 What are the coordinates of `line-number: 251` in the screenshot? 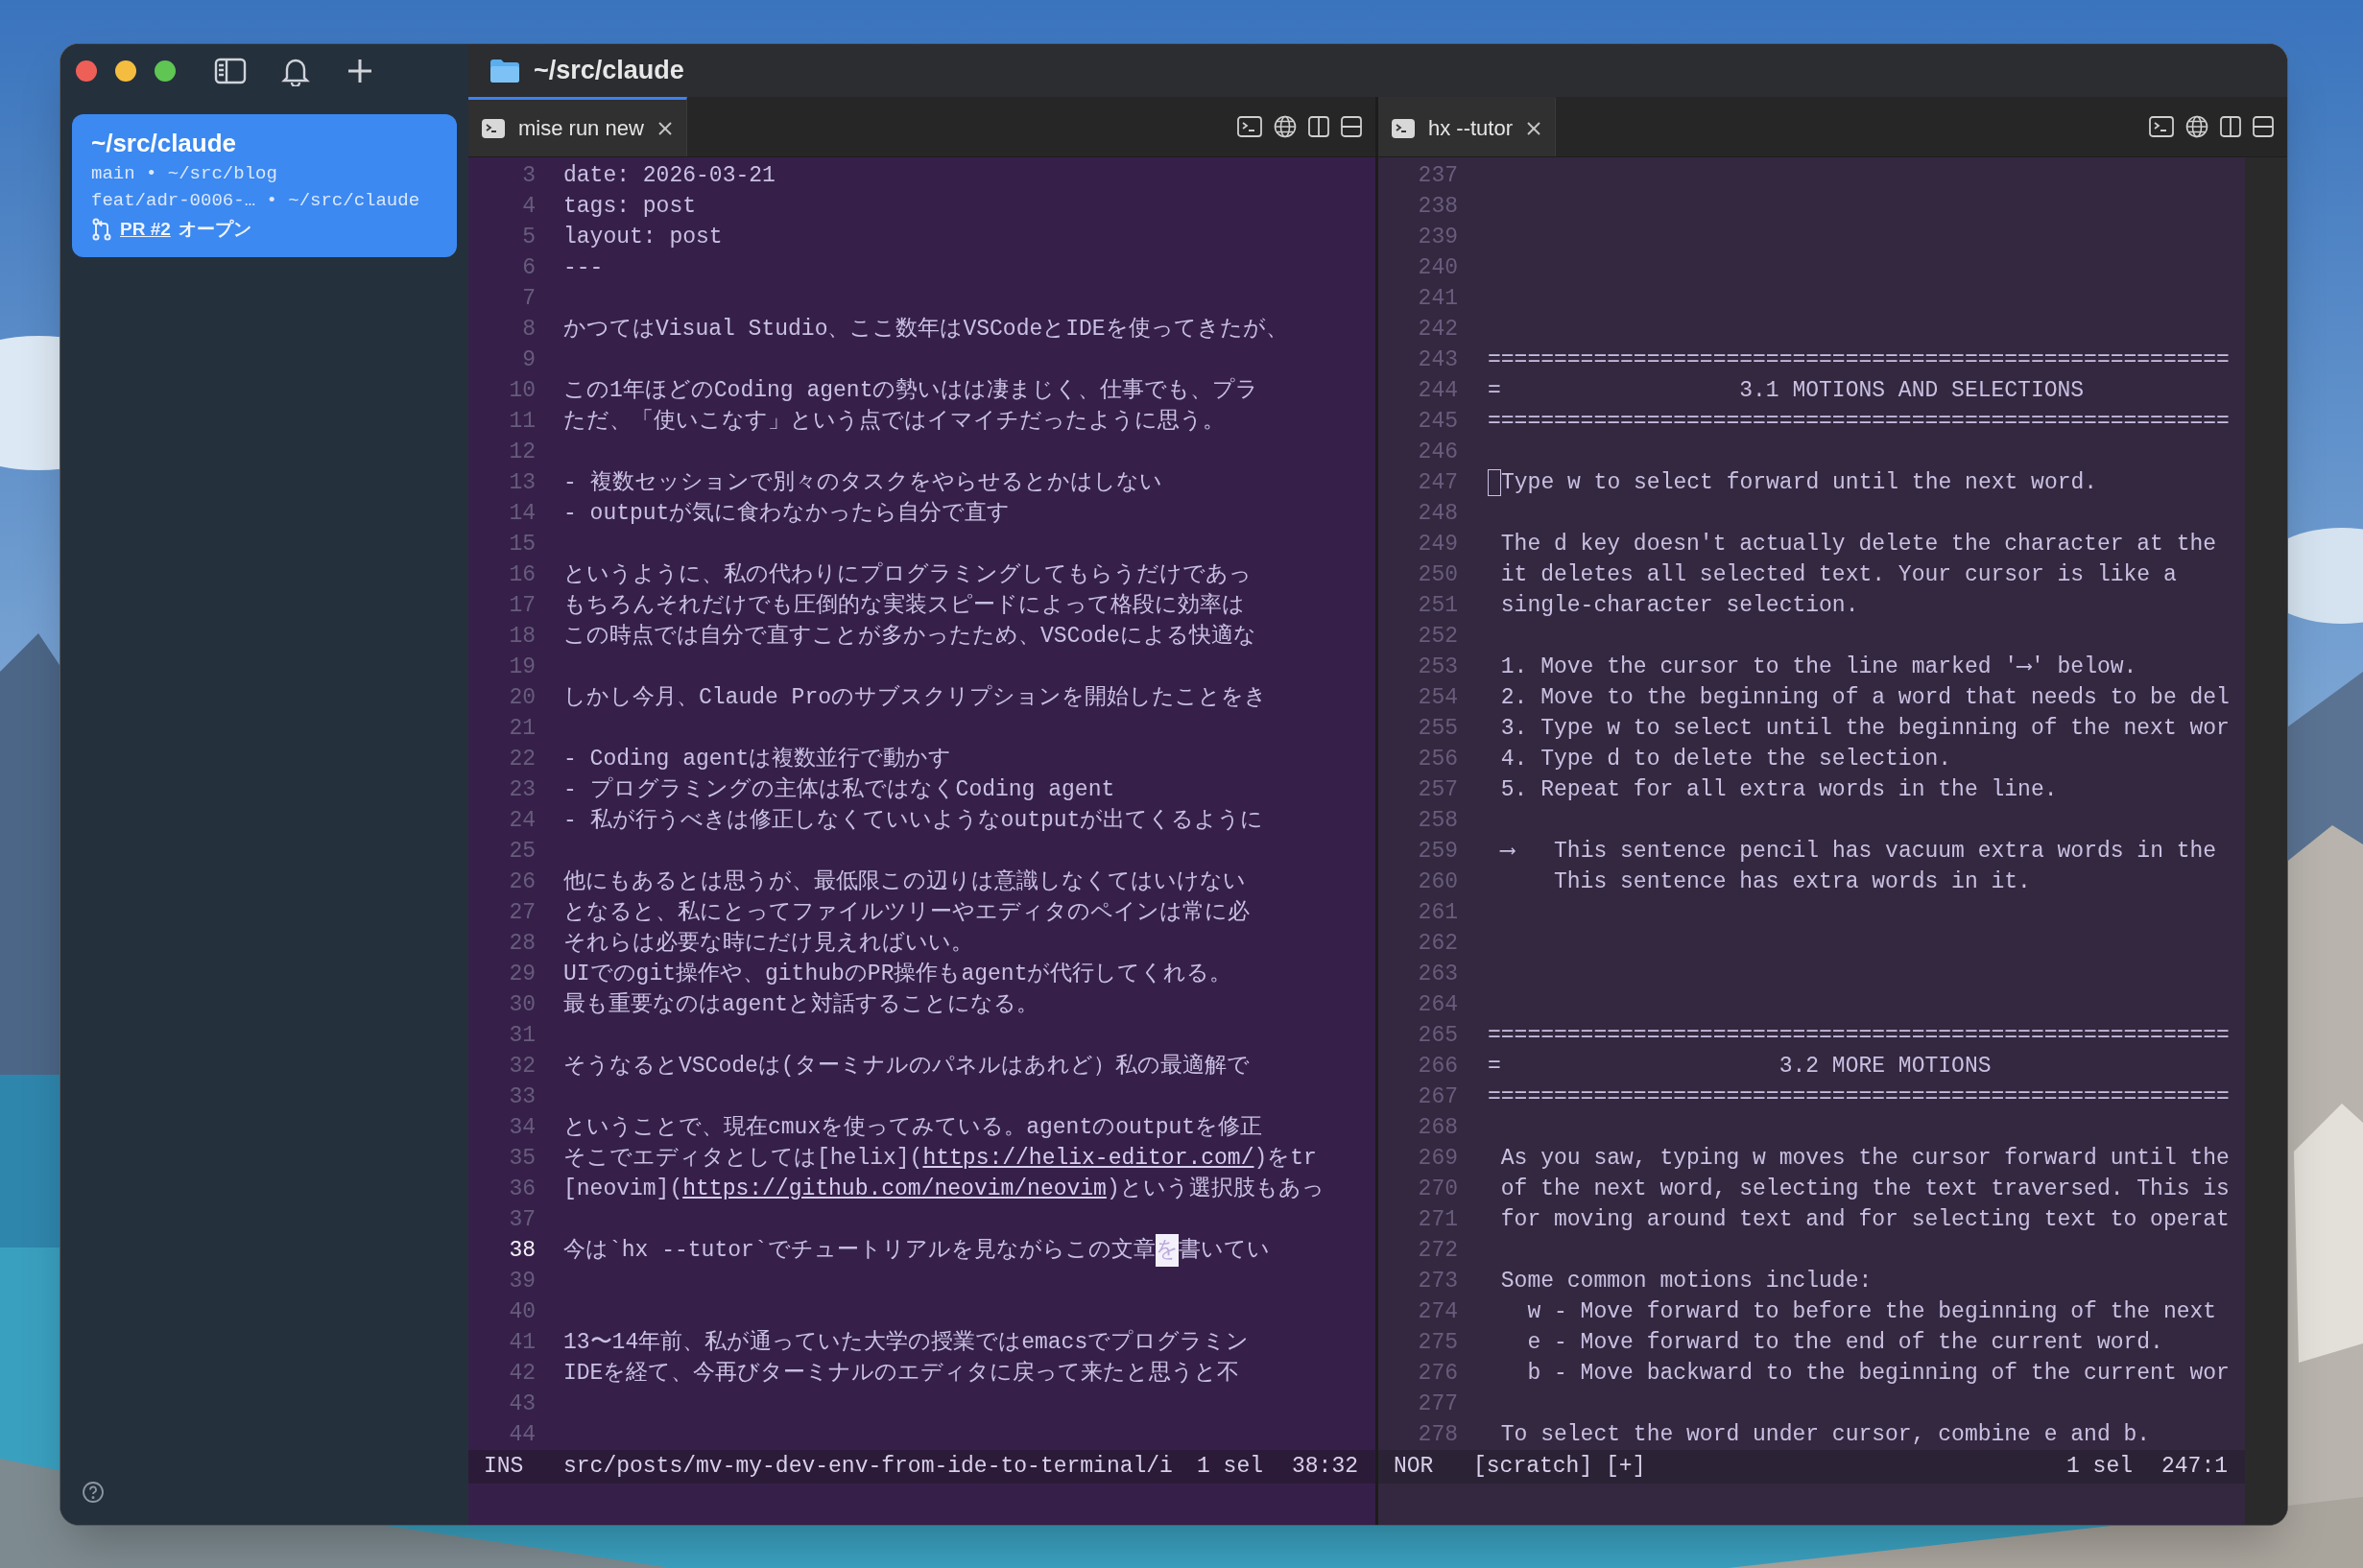 It's located at (1438, 605).